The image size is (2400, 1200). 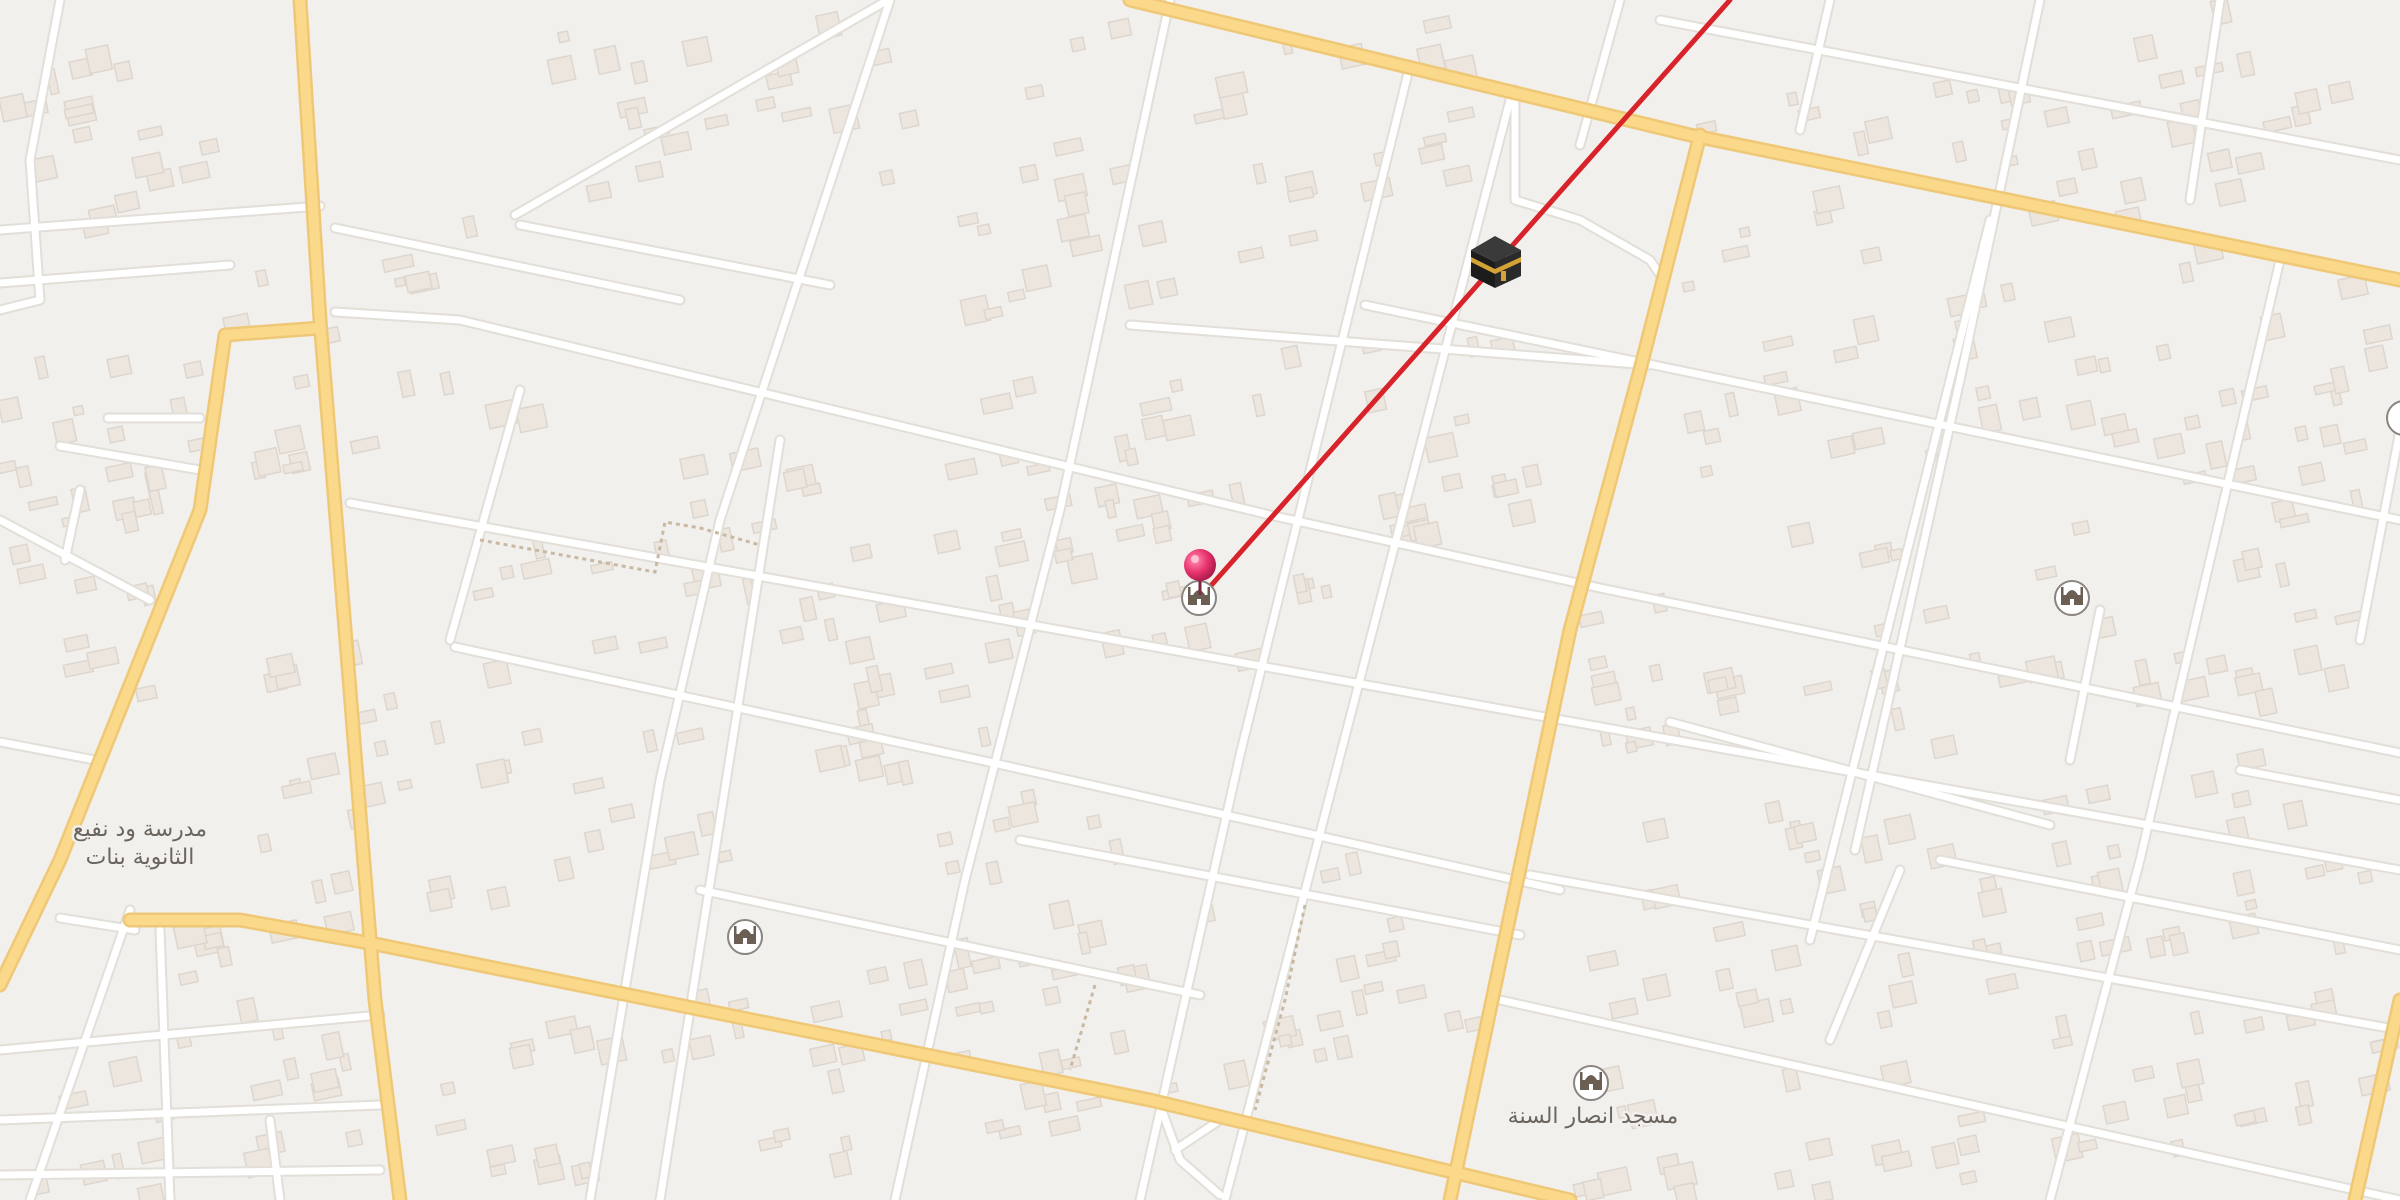 I want to click on school-label-line2: الثانوية بنات, so click(x=140, y=857).